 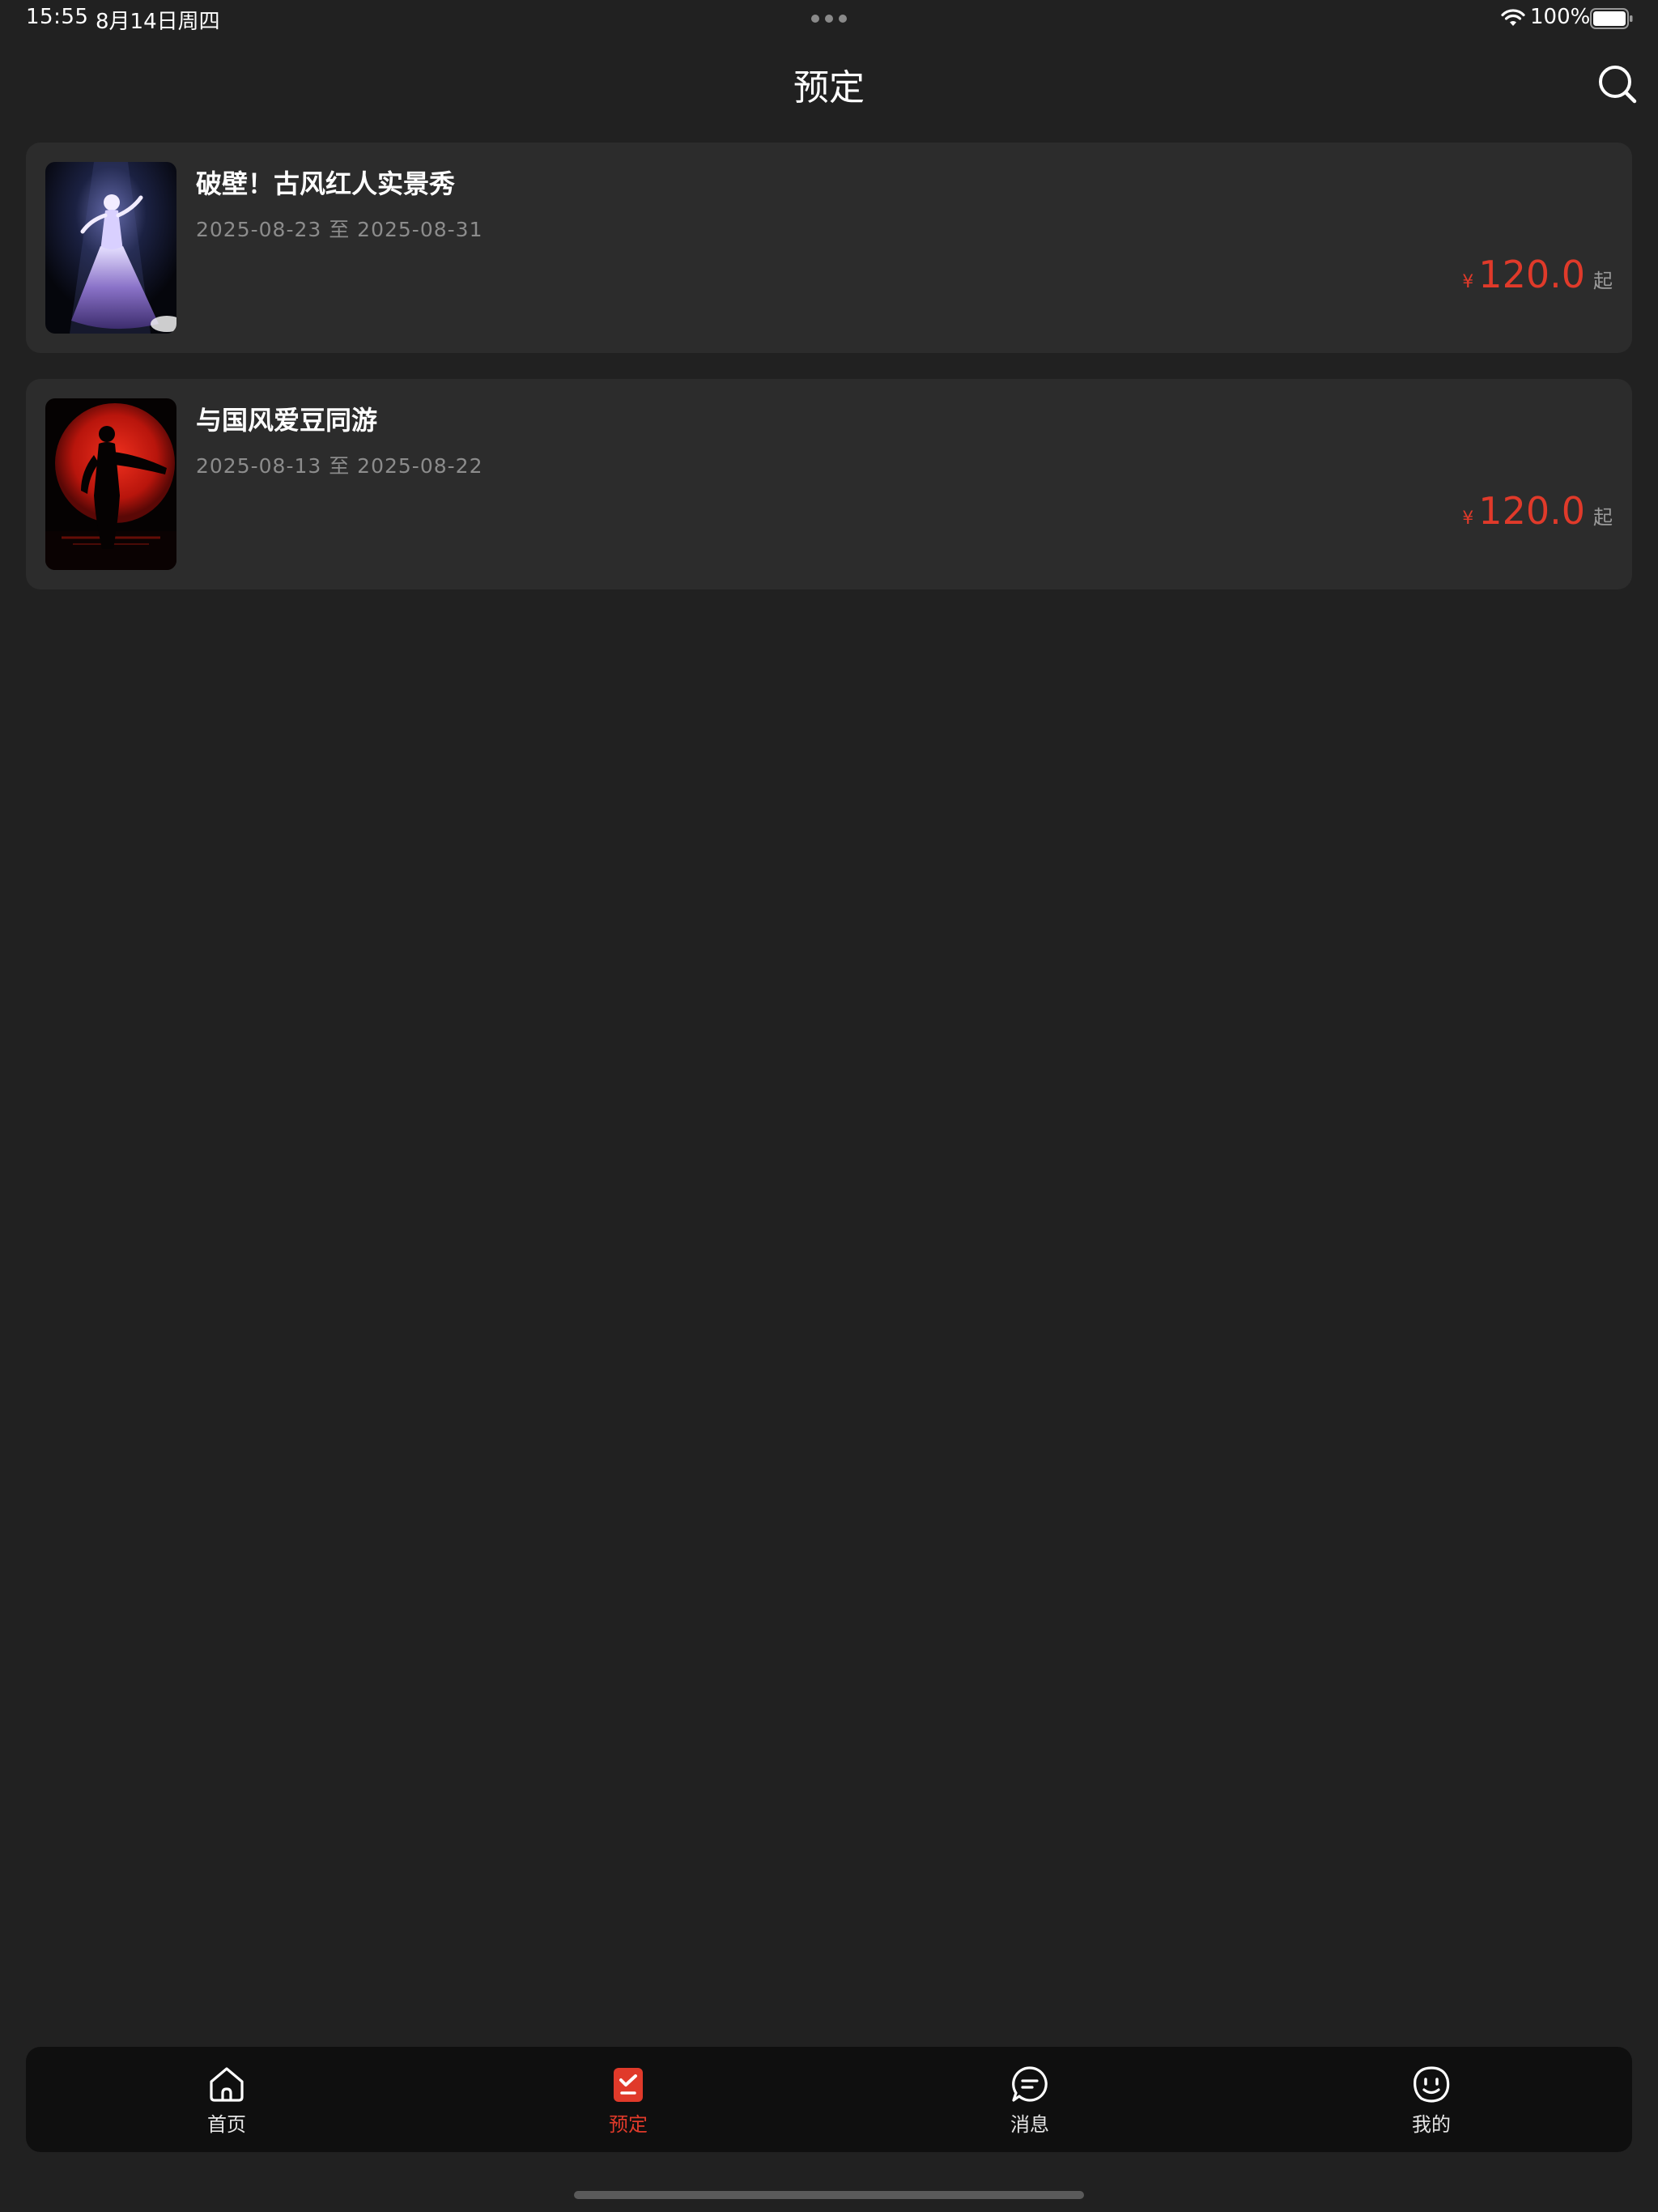 I want to click on tab-booking: 预定, so click(x=628, y=2099).